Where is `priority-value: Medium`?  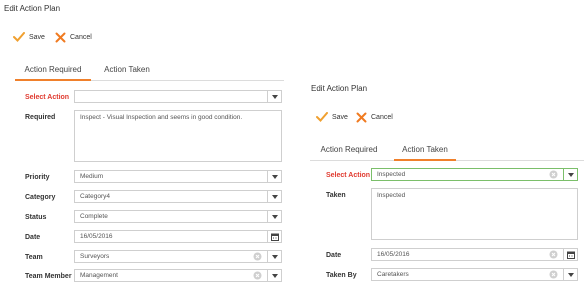
priority-value: Medium is located at coordinates (92, 176).